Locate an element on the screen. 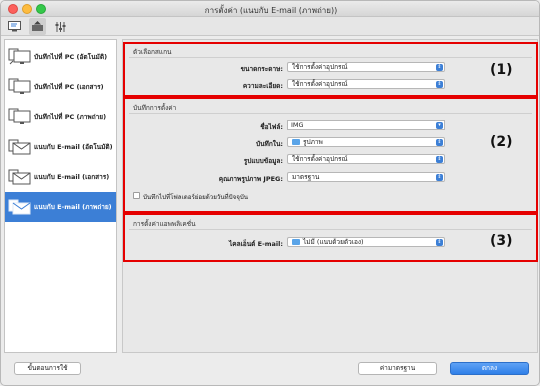 Image resolution: width=540 pixels, height=386 pixels. toolbar is located at coordinates (270, 26).